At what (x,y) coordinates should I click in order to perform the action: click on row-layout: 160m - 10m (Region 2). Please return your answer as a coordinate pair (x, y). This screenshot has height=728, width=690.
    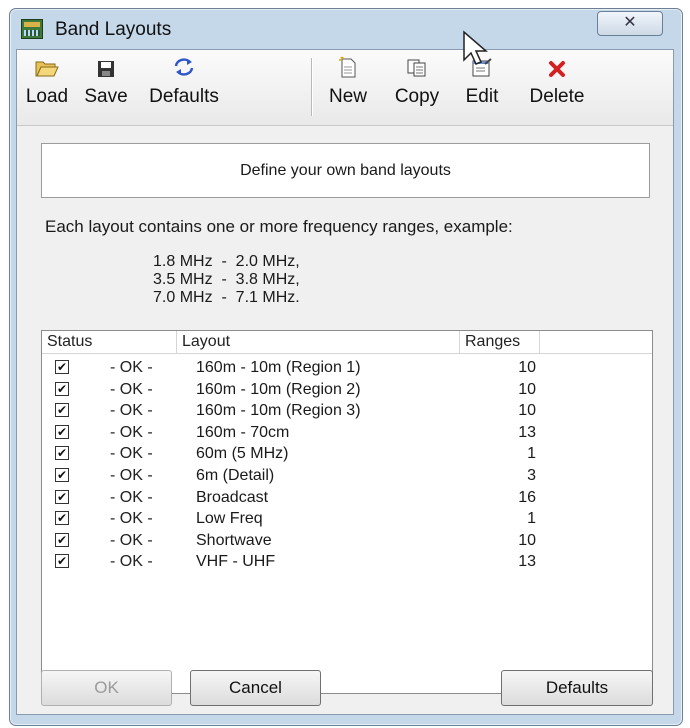
    Looking at the image, I should click on (278, 389).